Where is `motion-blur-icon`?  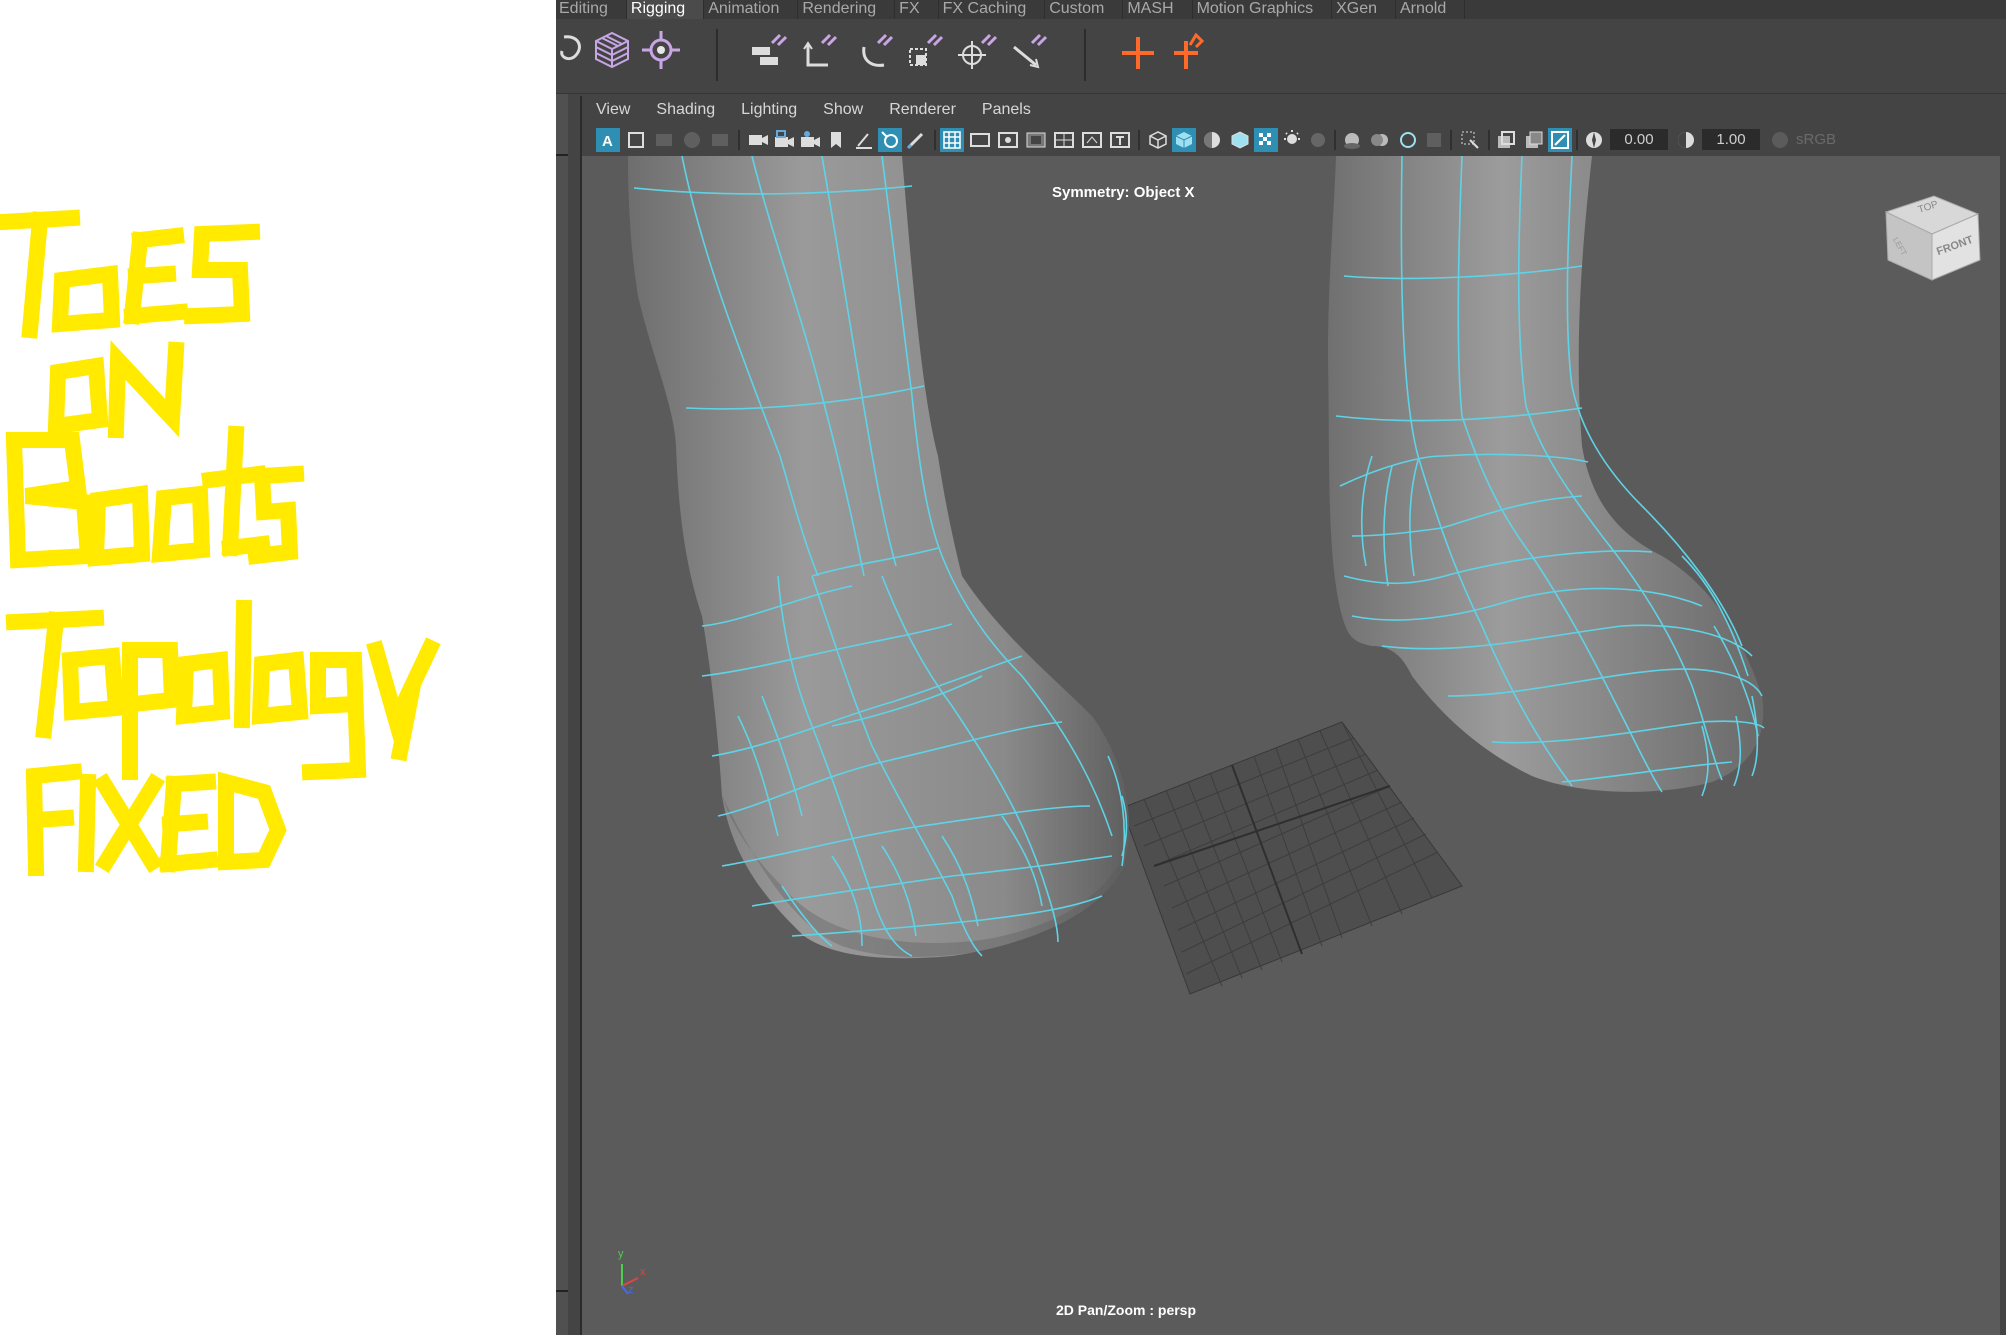 motion-blur-icon is located at coordinates (1380, 140).